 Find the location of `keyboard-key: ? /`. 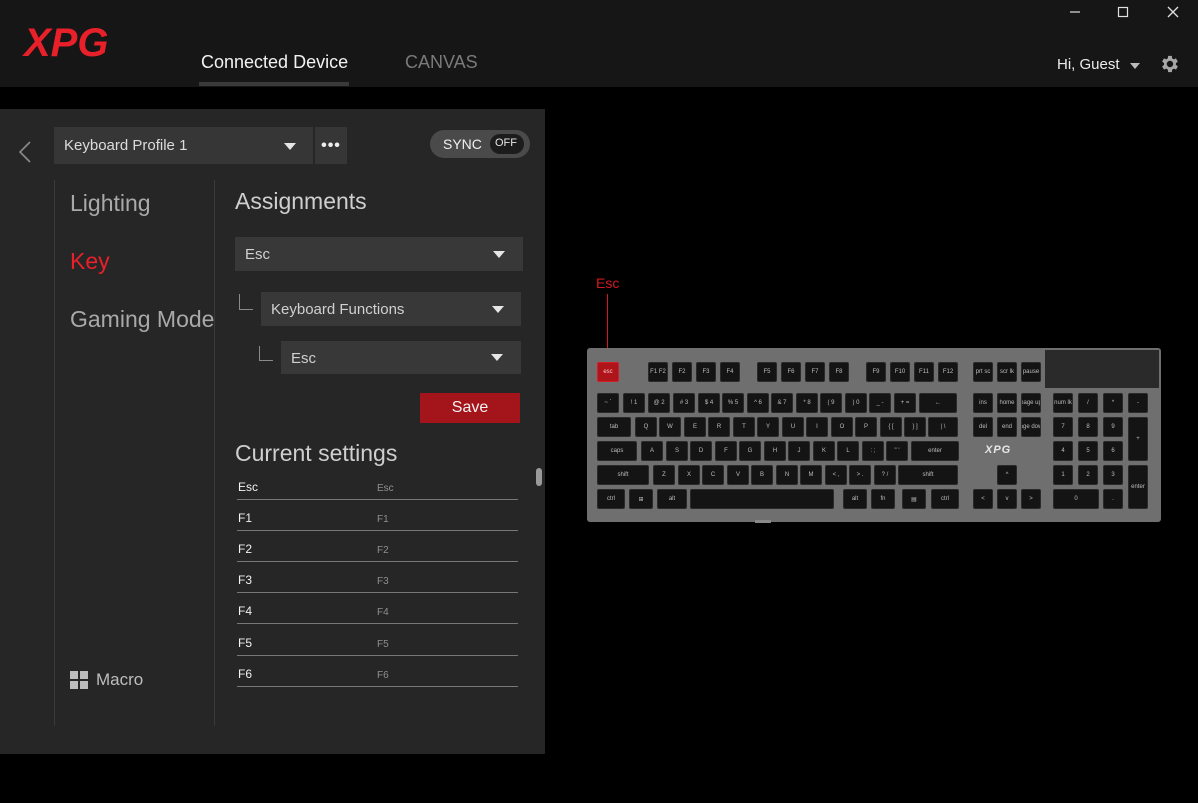

keyboard-key: ? / is located at coordinates (885, 475).